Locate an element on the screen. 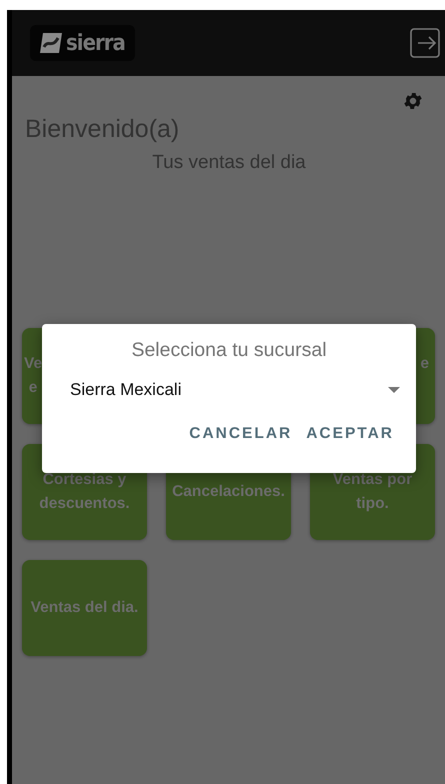  card-label: Ventas del dia. is located at coordinates (85, 608).